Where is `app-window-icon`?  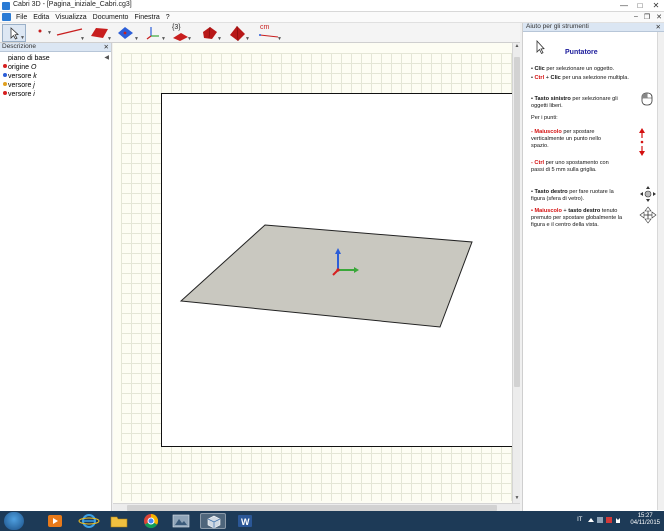 app-window-icon is located at coordinates (181, 521).